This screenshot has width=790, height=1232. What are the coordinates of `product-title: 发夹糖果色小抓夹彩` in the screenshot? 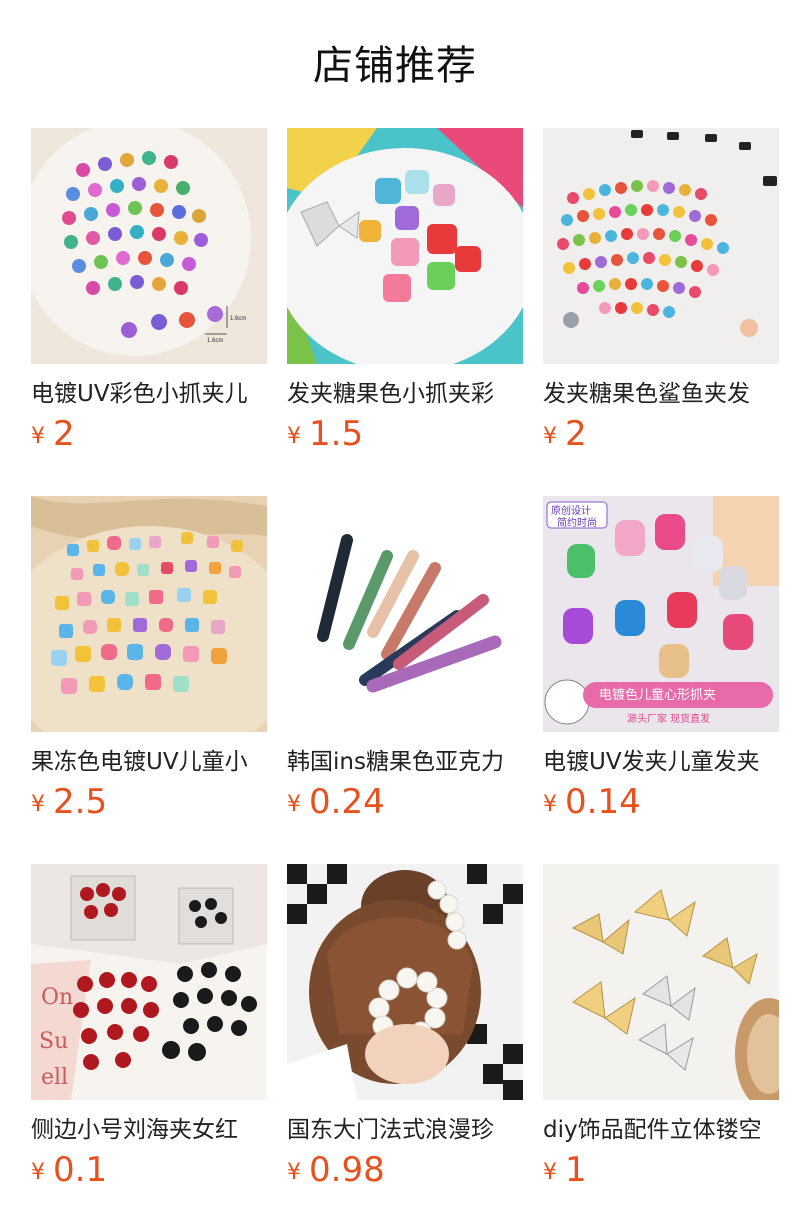 It's located at (405, 395).